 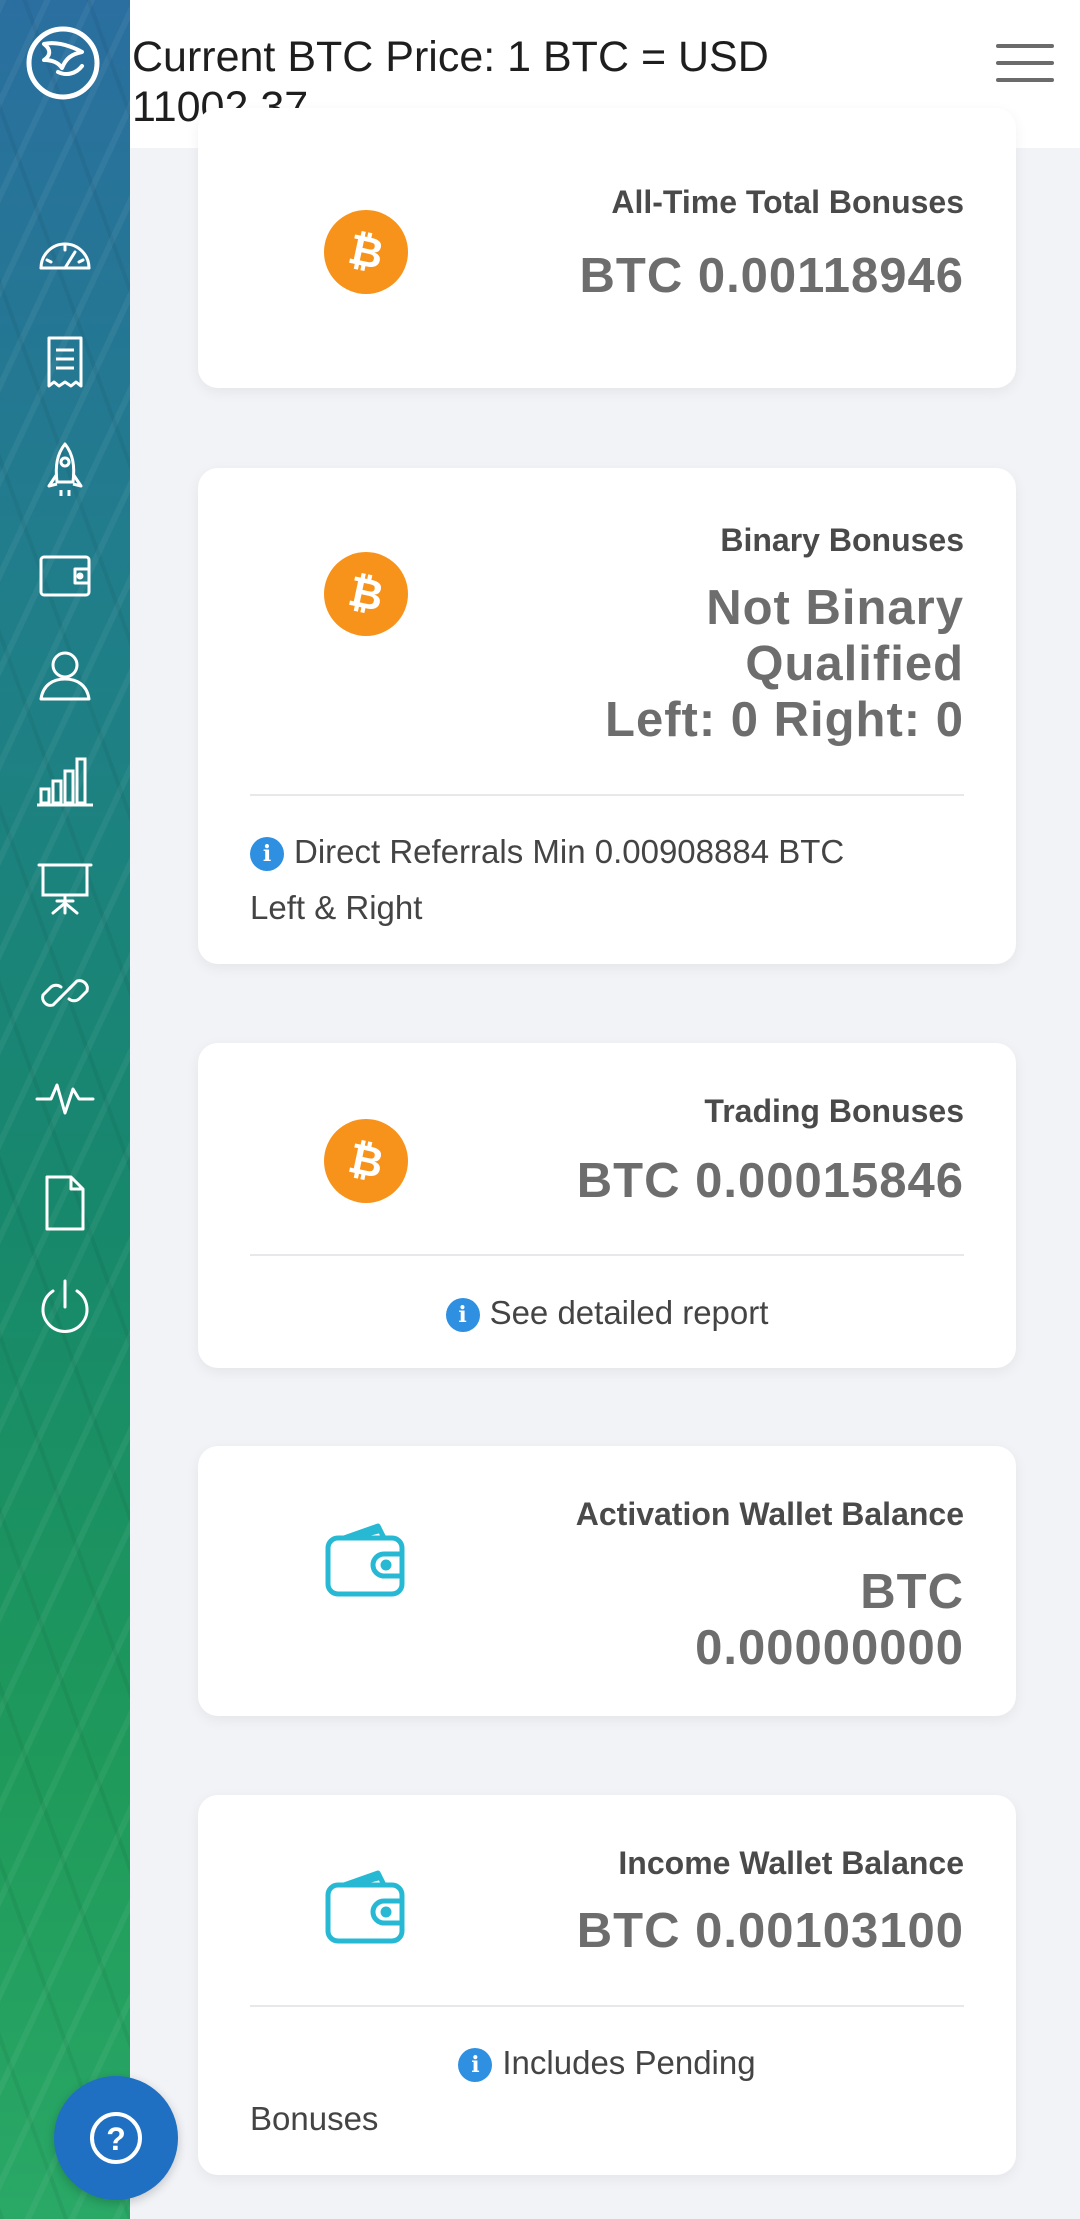 What do you see at coordinates (607, 2063) in the screenshot?
I see `income-note-line1: i Includes Pending` at bounding box center [607, 2063].